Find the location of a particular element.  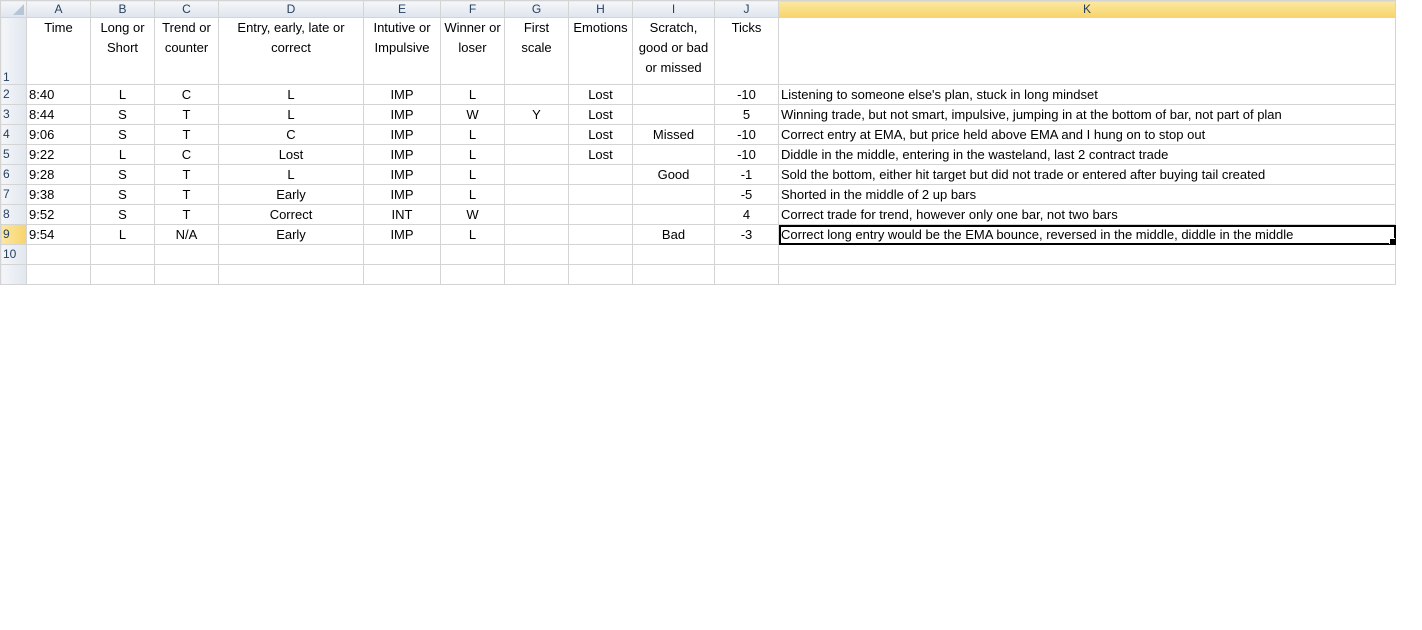

cell-a: 8:44 is located at coordinates (58, 114).